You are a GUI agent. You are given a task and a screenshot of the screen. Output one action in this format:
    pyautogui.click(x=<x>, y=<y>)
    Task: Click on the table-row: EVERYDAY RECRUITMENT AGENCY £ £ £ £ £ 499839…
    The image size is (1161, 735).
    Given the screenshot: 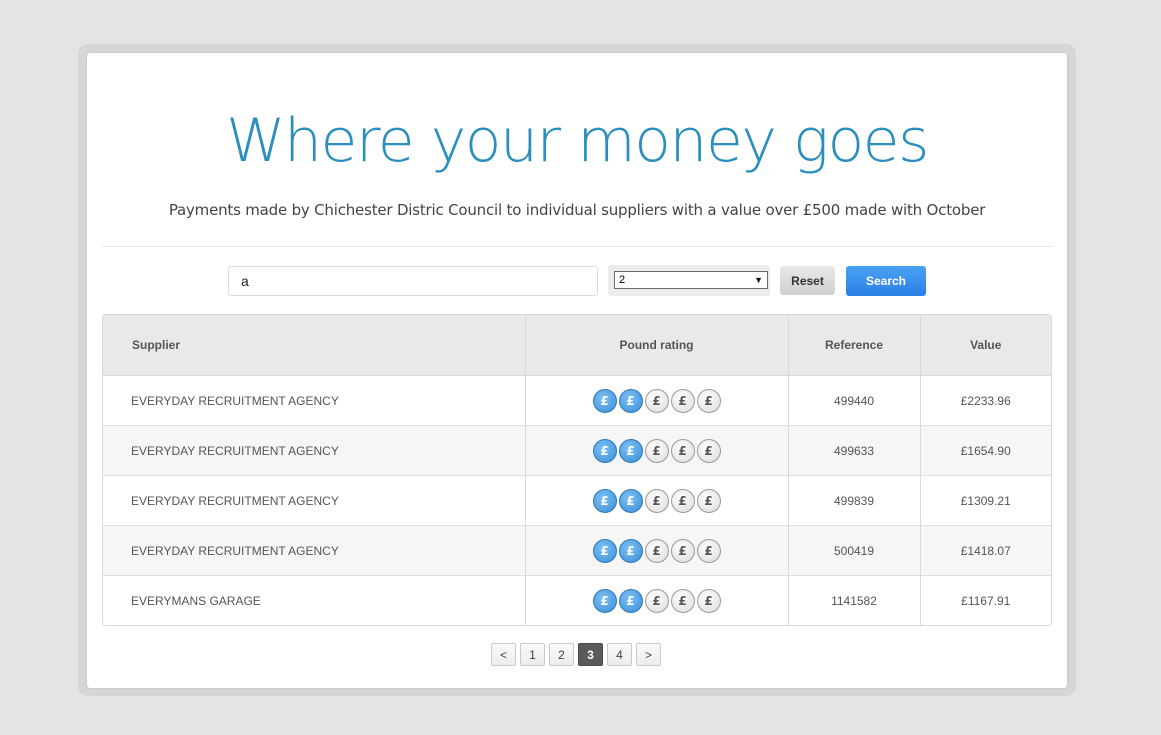 What is the action you would take?
    pyautogui.click(x=577, y=500)
    